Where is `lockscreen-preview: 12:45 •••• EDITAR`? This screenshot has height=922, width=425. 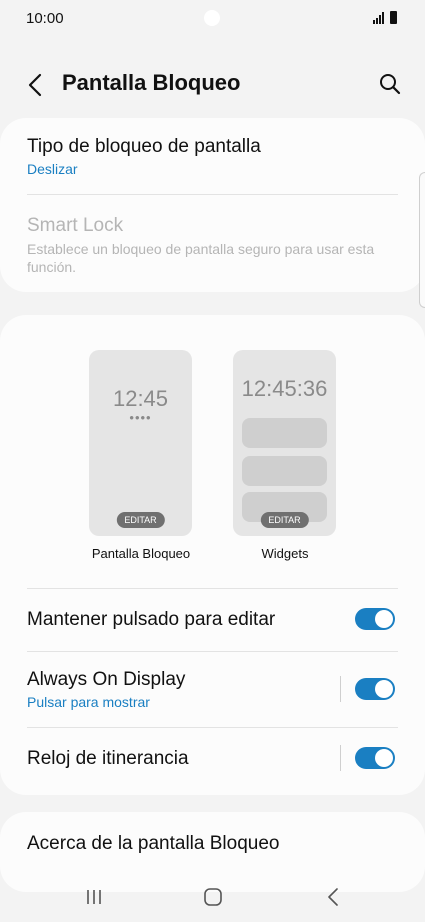
lockscreen-preview: 12:45 •••• EDITAR is located at coordinates (140, 443).